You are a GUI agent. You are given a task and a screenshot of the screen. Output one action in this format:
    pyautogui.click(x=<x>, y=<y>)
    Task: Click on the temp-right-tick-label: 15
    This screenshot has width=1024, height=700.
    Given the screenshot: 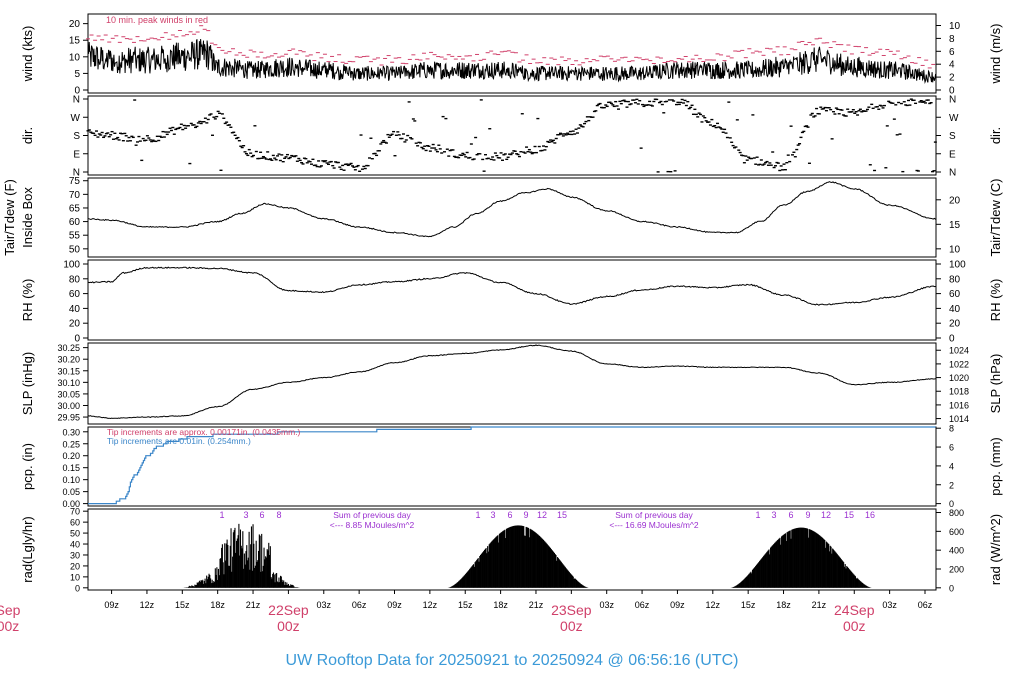 What is the action you would take?
    pyautogui.click(x=955, y=225)
    